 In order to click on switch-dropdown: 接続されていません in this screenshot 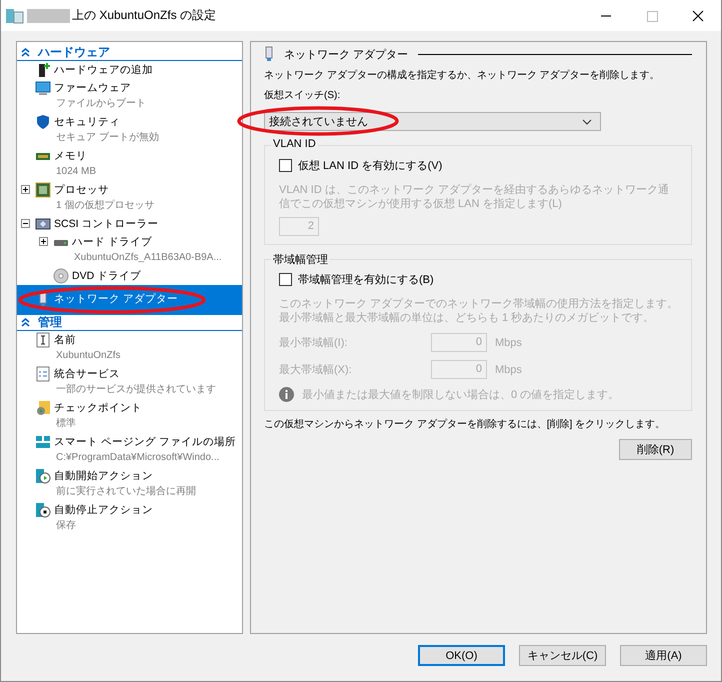, I will do `click(432, 121)`.